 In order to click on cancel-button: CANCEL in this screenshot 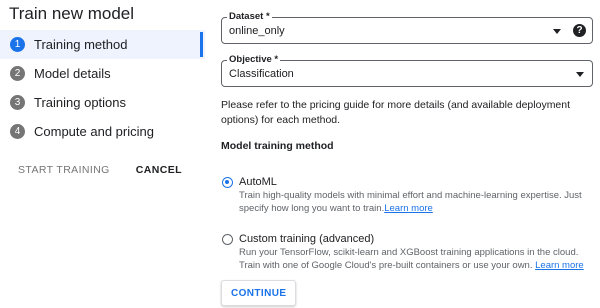, I will do `click(159, 170)`.